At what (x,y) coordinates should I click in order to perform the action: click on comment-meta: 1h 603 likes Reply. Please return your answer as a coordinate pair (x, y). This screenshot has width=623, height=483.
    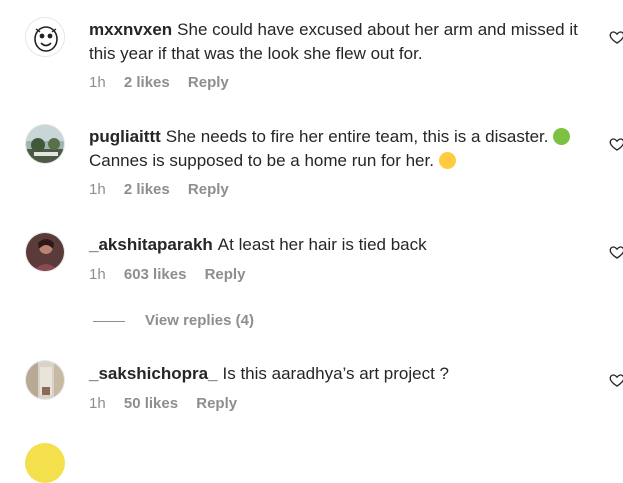
    Looking at the image, I should click on (174, 274).